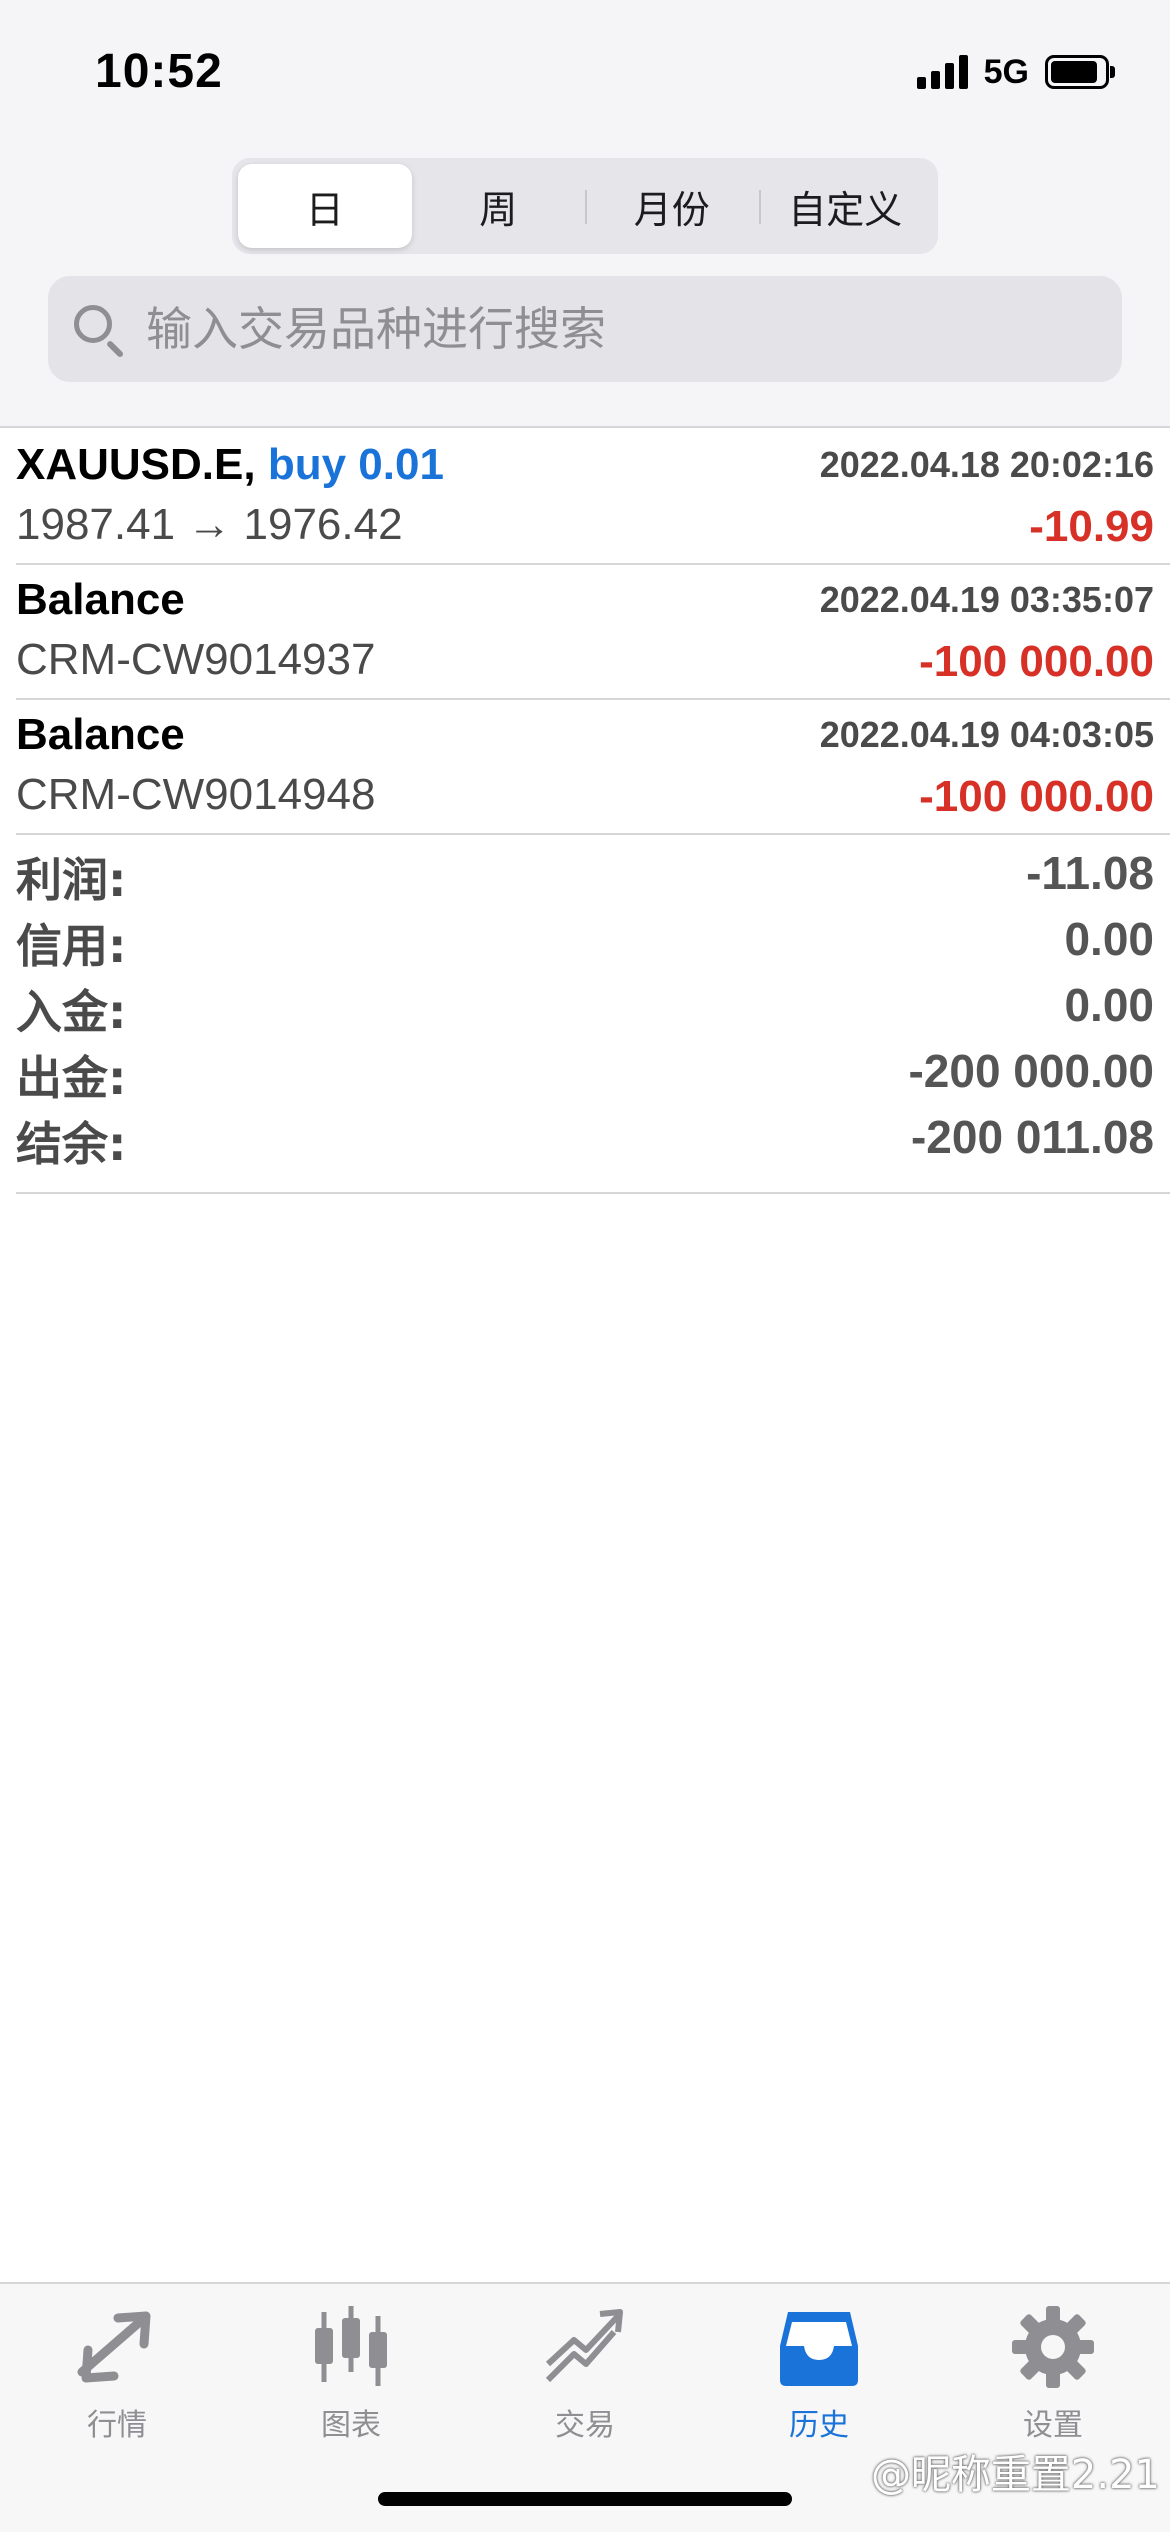 The width and height of the screenshot is (1170, 2532). I want to click on row-amount: -10.99, so click(1091, 526).